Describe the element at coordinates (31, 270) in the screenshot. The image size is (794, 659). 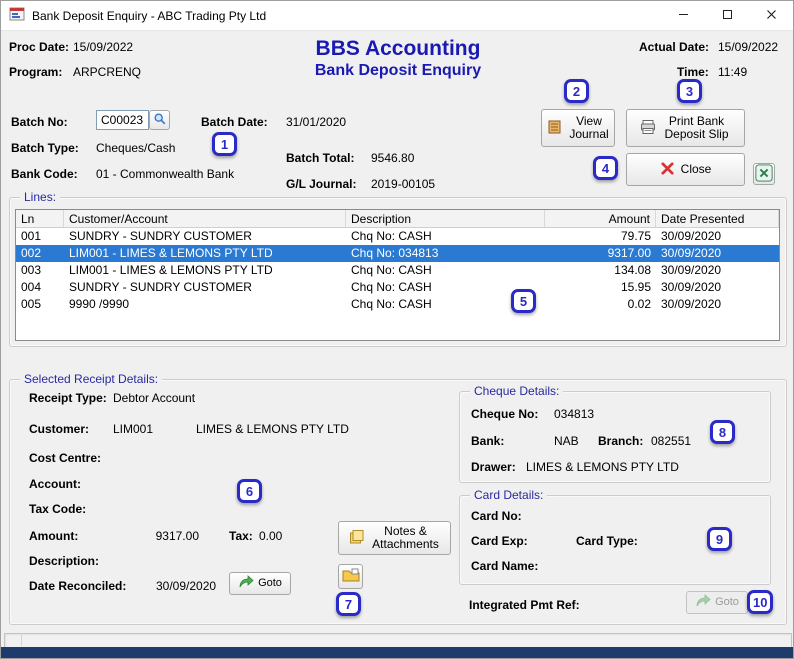
I see `cell-ln: 003` at that location.